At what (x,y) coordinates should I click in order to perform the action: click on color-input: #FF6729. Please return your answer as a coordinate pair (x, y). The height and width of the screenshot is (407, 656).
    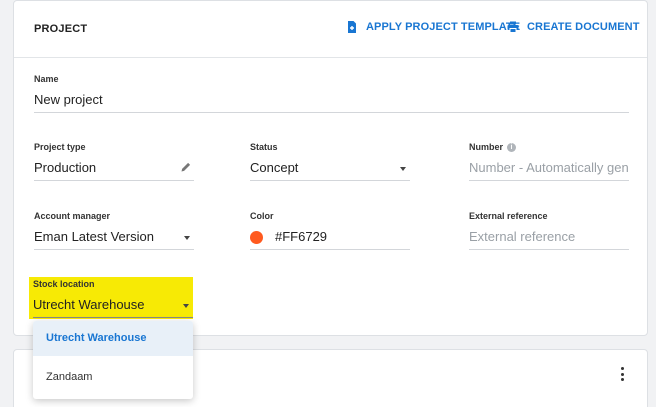
    Looking at the image, I should click on (330, 237).